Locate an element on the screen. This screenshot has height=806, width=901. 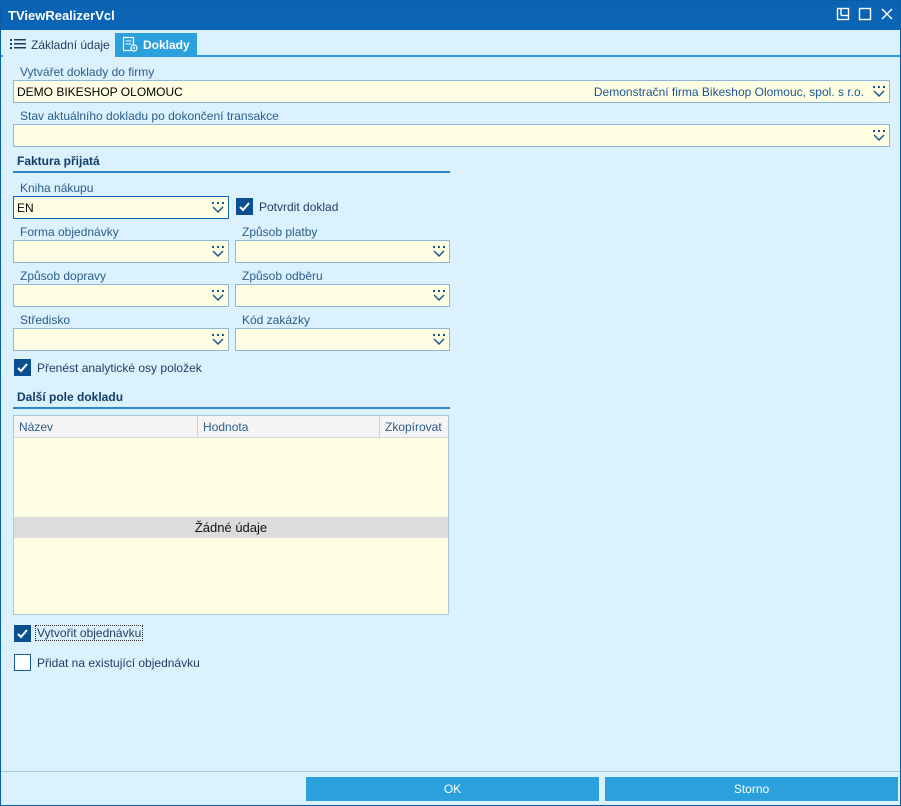
zpusob-platby-select is located at coordinates (342, 251).